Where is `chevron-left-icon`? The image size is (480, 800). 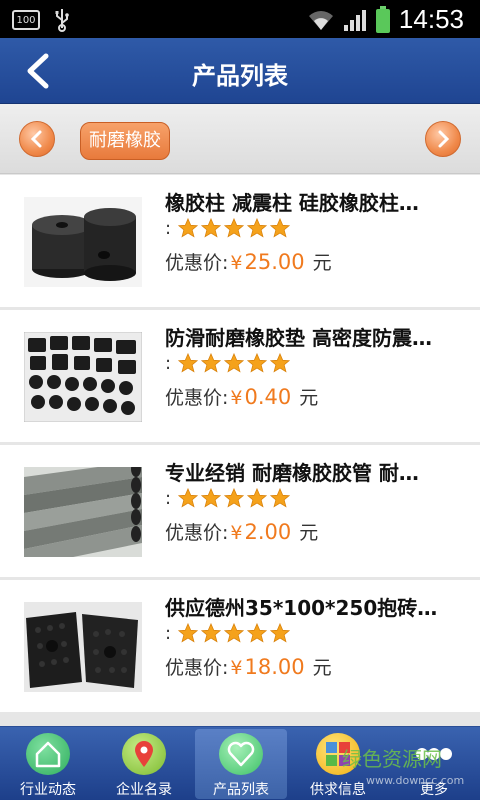 chevron-left-icon is located at coordinates (36, 139).